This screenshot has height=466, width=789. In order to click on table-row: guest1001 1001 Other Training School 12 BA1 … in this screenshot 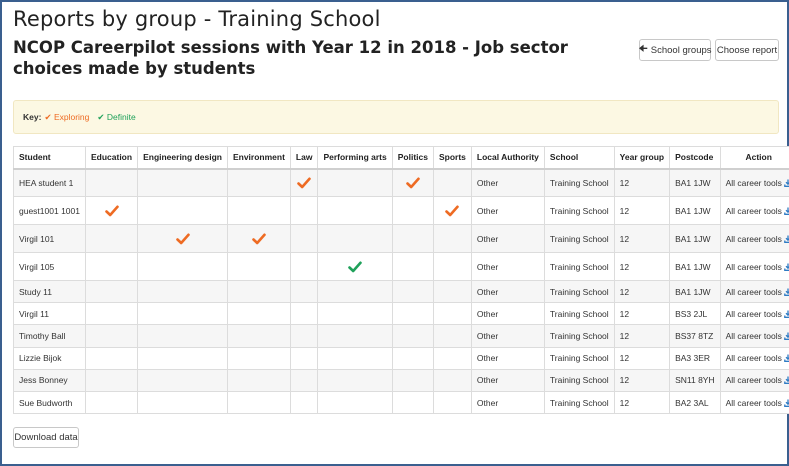, I will do `click(401, 210)`.